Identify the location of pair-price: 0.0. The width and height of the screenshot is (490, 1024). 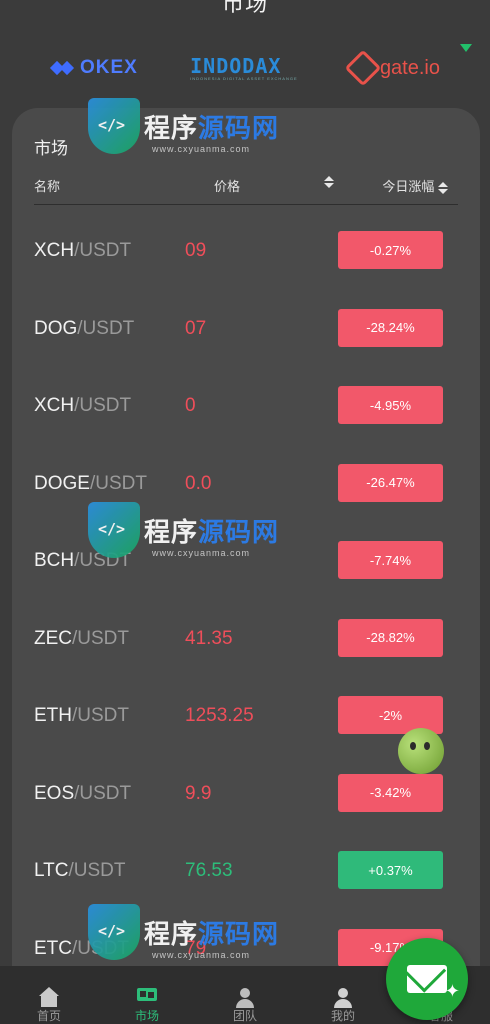
(198, 483).